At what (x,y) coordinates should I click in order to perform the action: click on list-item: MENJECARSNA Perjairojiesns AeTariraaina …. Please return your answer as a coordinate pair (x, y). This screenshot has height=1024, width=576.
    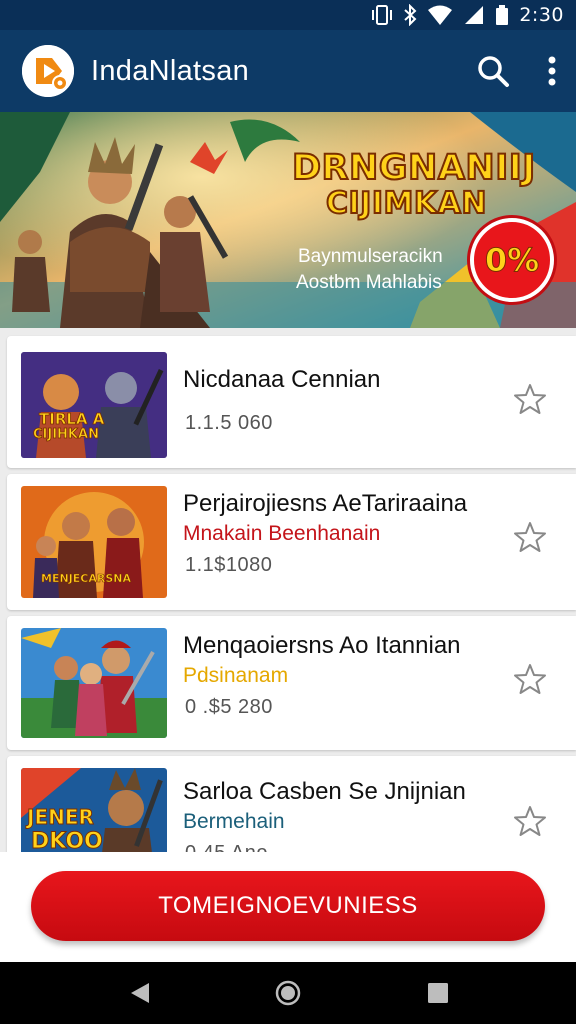
    Looking at the image, I should click on (291, 542).